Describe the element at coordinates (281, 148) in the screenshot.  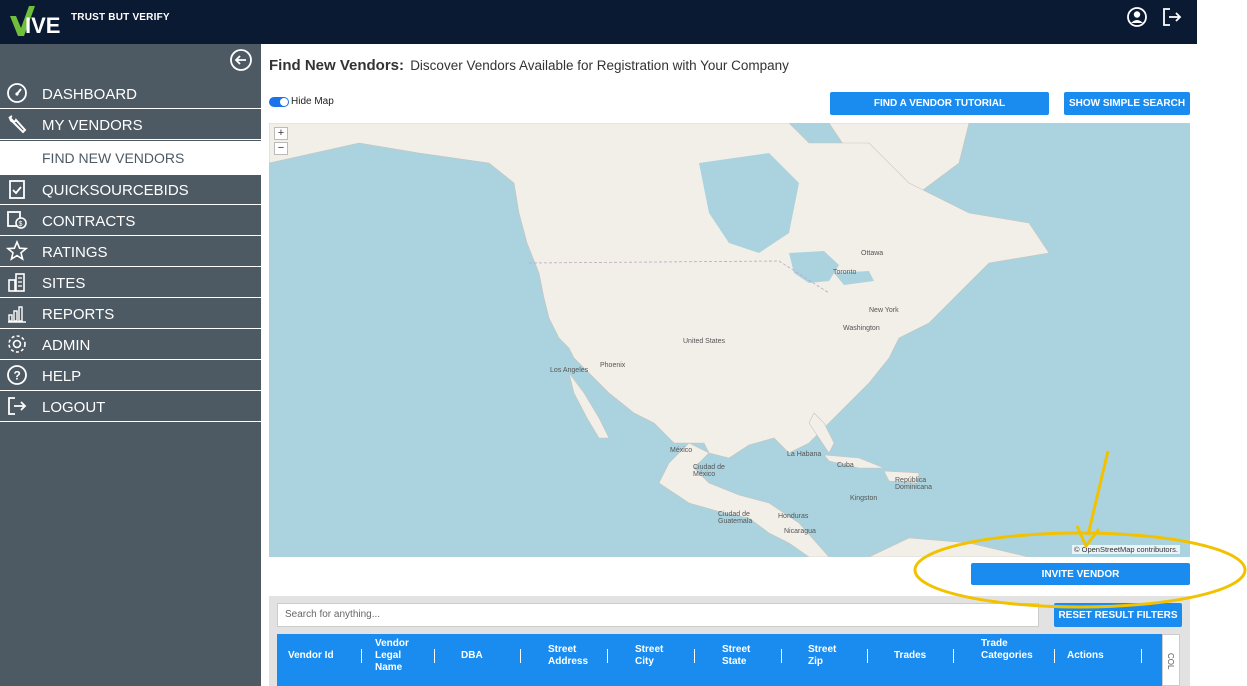
I see `map-zoom-out-button: −` at that location.